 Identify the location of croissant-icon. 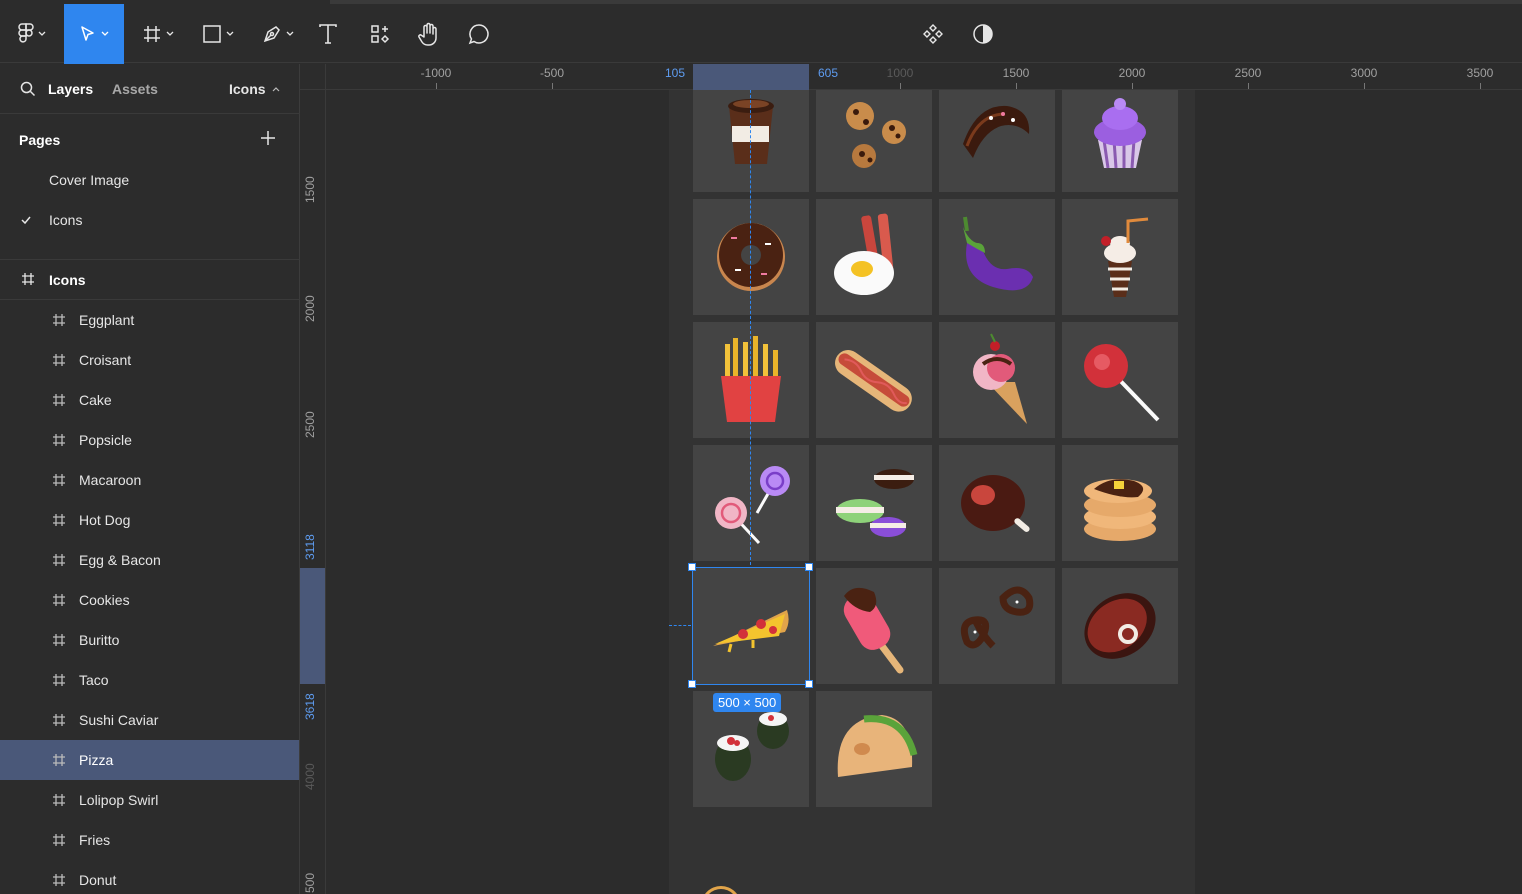
(996, 131).